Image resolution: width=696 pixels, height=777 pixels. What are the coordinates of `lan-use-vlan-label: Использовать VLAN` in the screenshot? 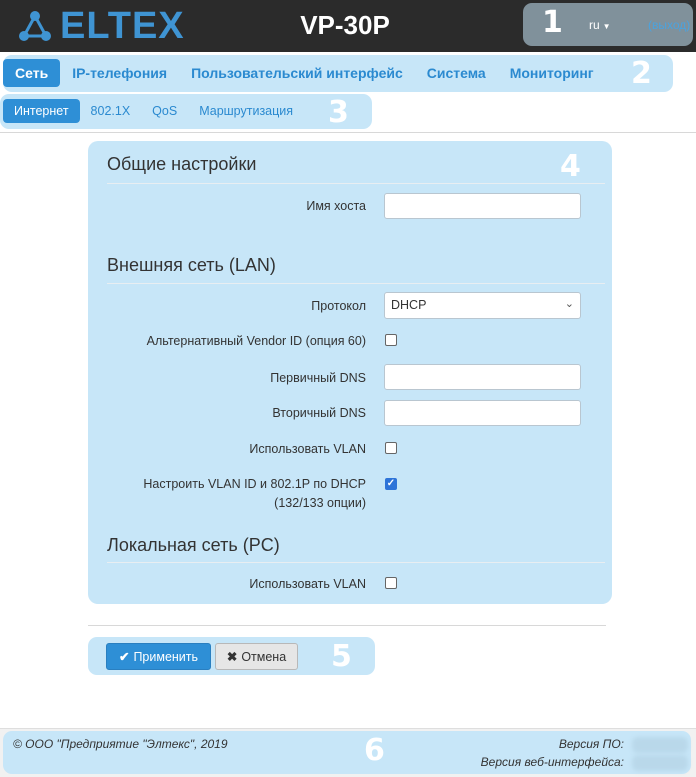 It's located at (307, 584).